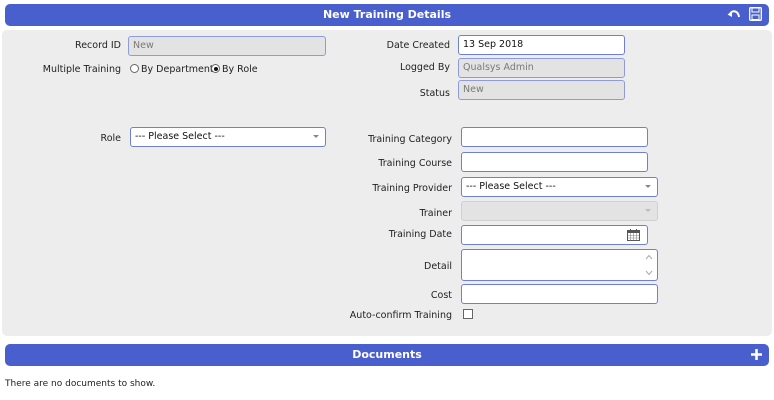  What do you see at coordinates (468, 314) in the screenshot?
I see `auto-confirm-checkbox` at bounding box center [468, 314].